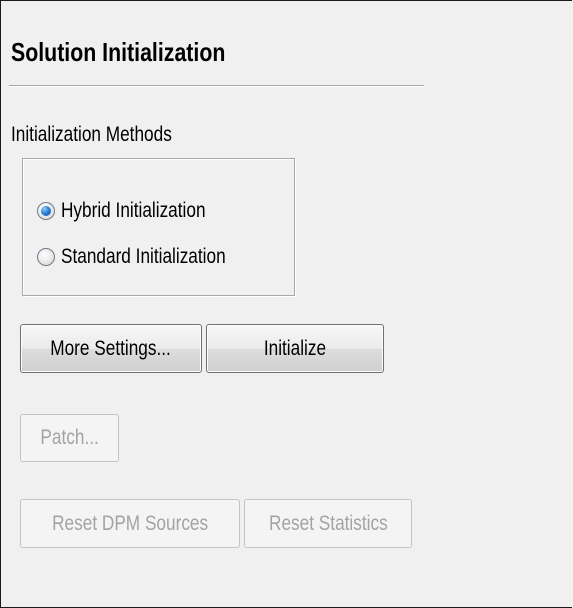 This screenshot has height=608, width=573. I want to click on standard-initialization-option: Standard Initialization, so click(149, 257).